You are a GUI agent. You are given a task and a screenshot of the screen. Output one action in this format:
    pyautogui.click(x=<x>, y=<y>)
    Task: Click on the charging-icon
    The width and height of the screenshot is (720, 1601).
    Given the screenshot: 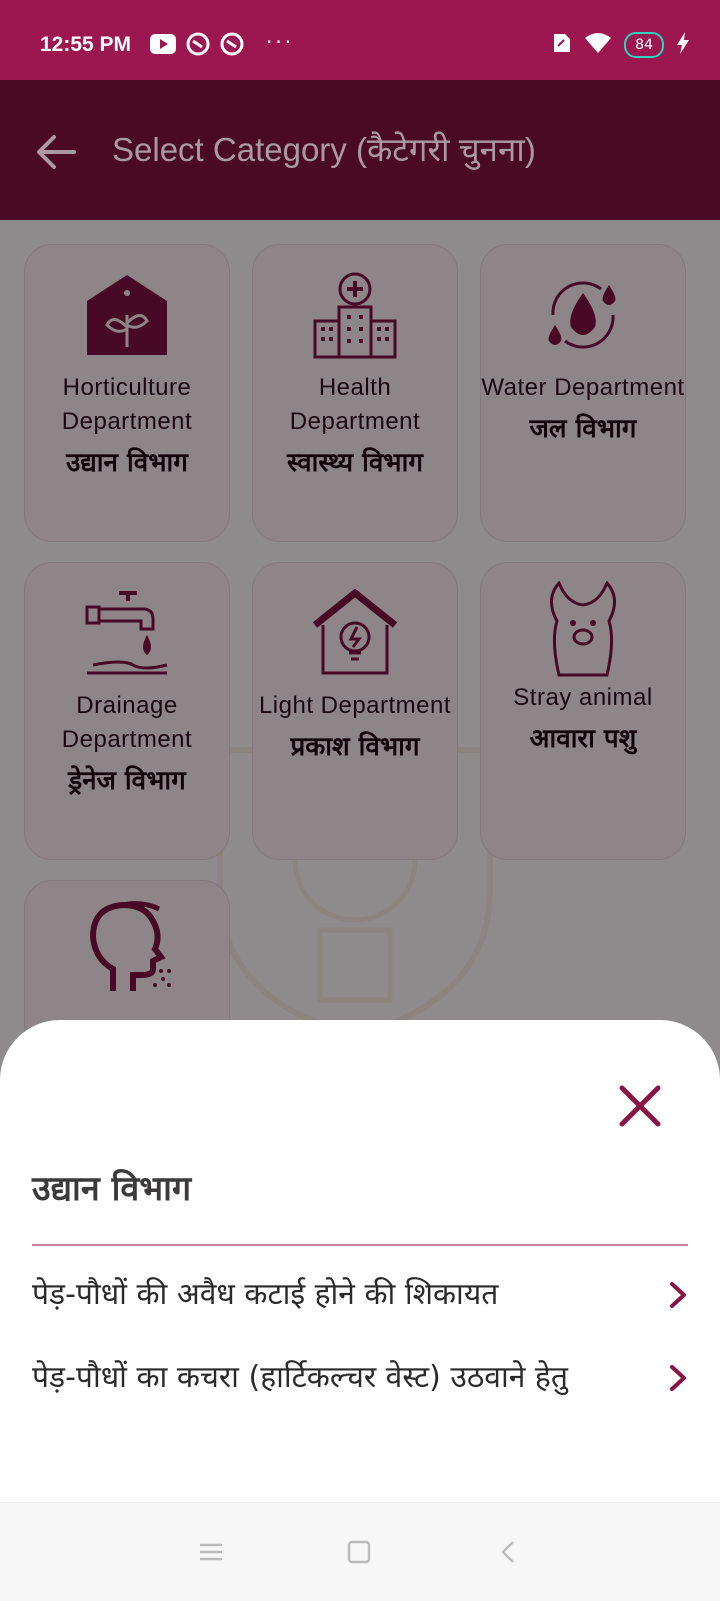 What is the action you would take?
    pyautogui.click(x=683, y=45)
    